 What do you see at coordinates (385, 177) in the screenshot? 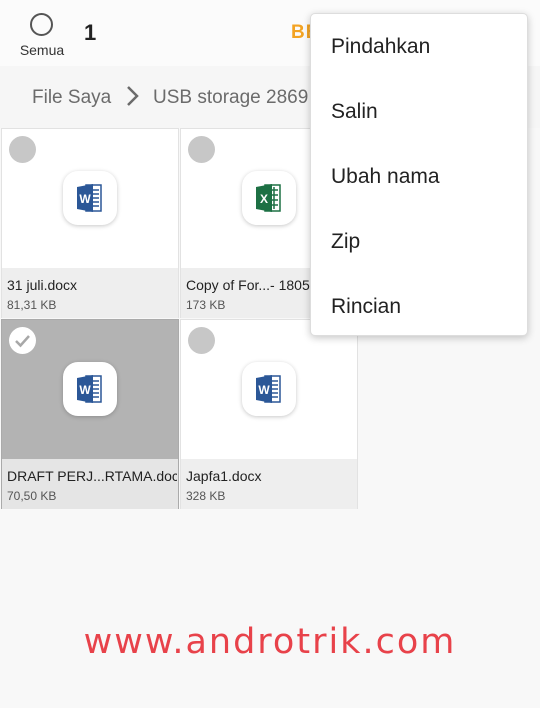
I see `menu-item-rename: Ubah nama` at bounding box center [385, 177].